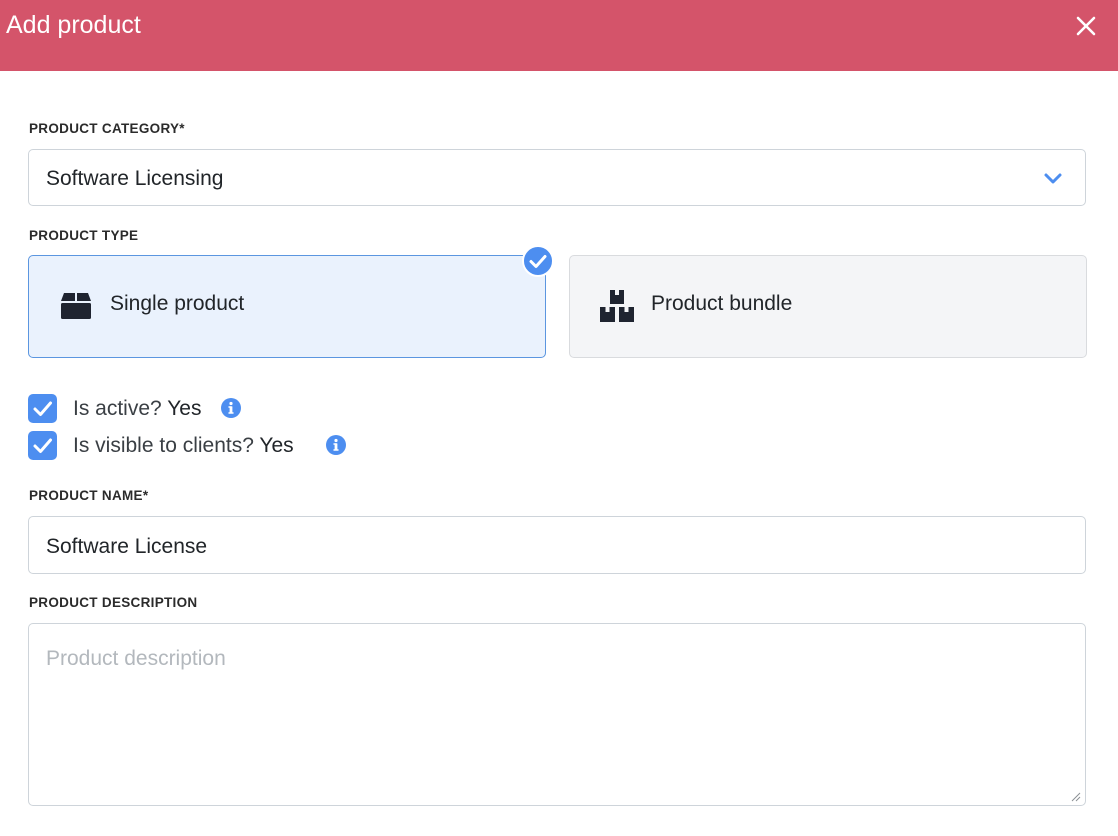 The image size is (1118, 836). Describe the element at coordinates (117, 408) in the screenshot. I see `is-active-text: Is active?` at that location.